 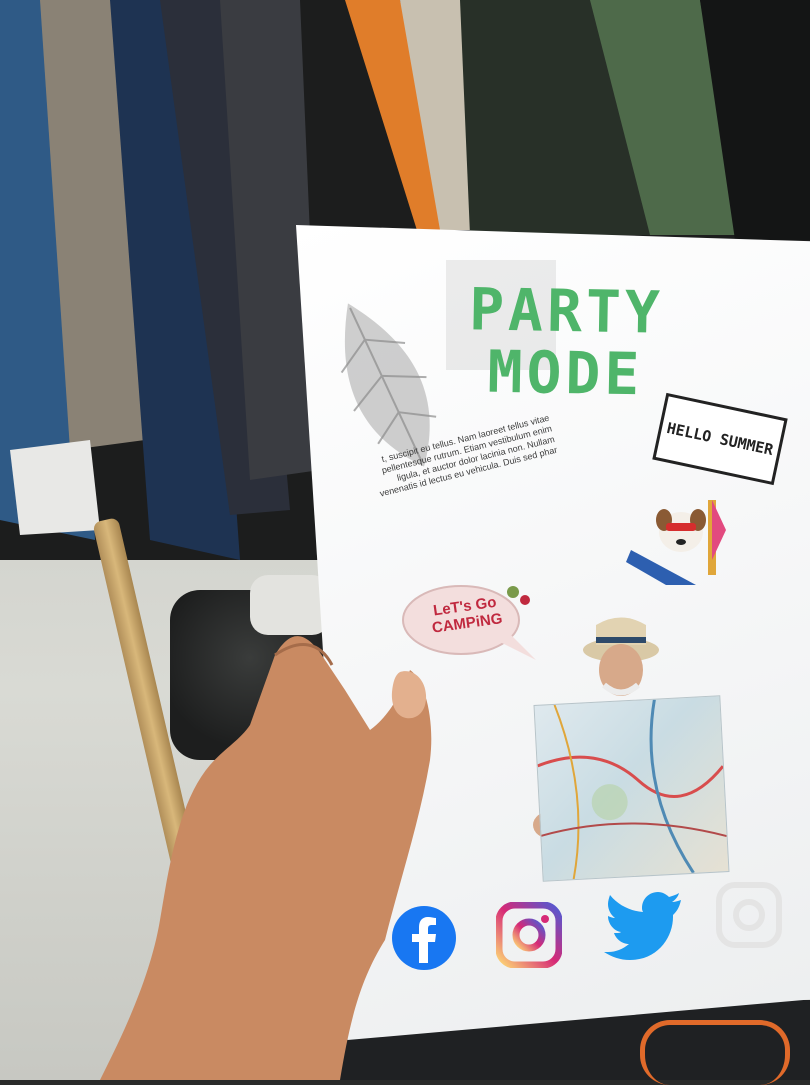 I want to click on hello-summer-sticker: HELLO SUMMER, so click(x=720, y=439).